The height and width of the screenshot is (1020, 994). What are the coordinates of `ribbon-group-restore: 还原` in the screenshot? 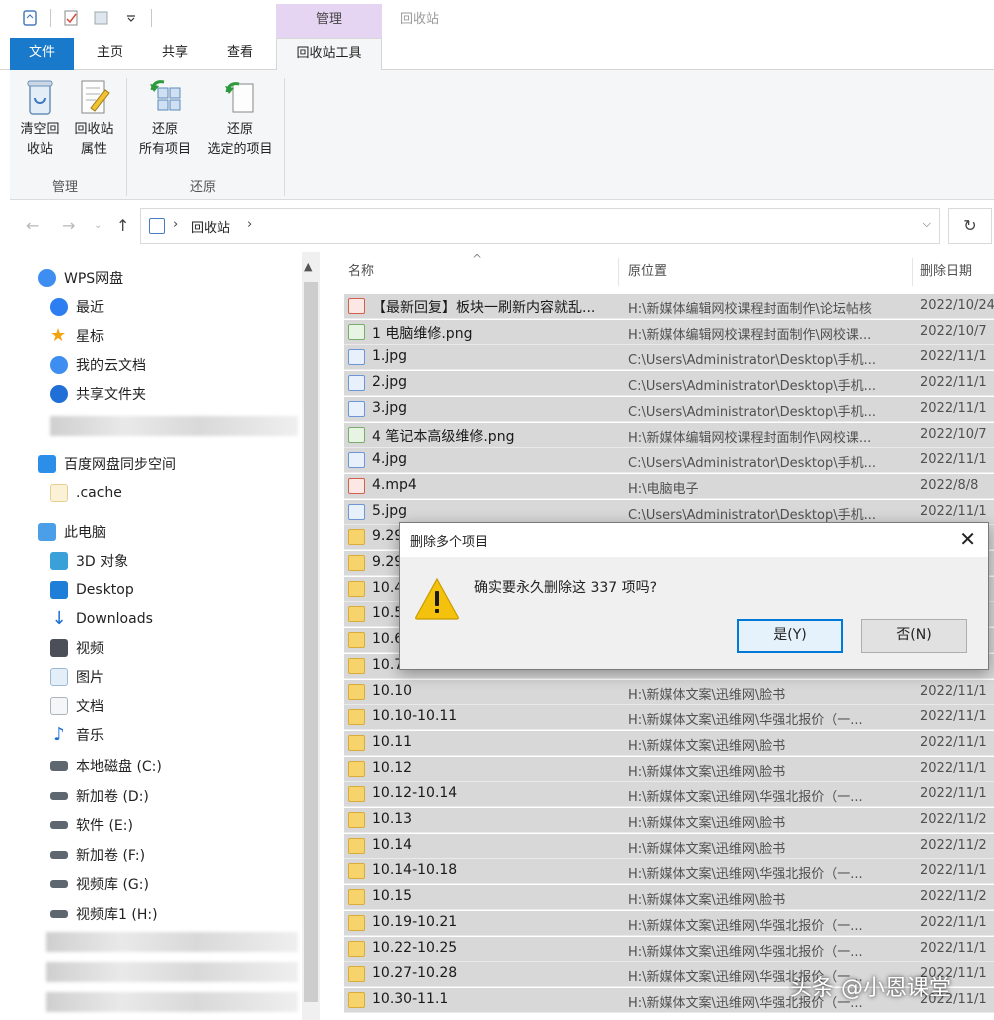 It's located at (203, 187).